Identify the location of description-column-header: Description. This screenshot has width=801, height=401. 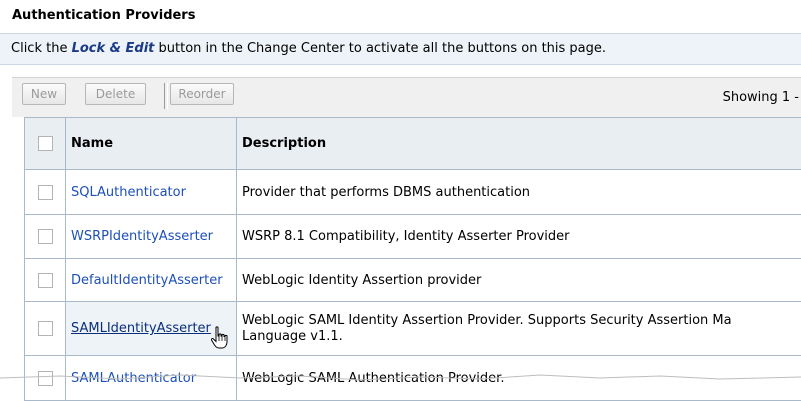
(519, 144).